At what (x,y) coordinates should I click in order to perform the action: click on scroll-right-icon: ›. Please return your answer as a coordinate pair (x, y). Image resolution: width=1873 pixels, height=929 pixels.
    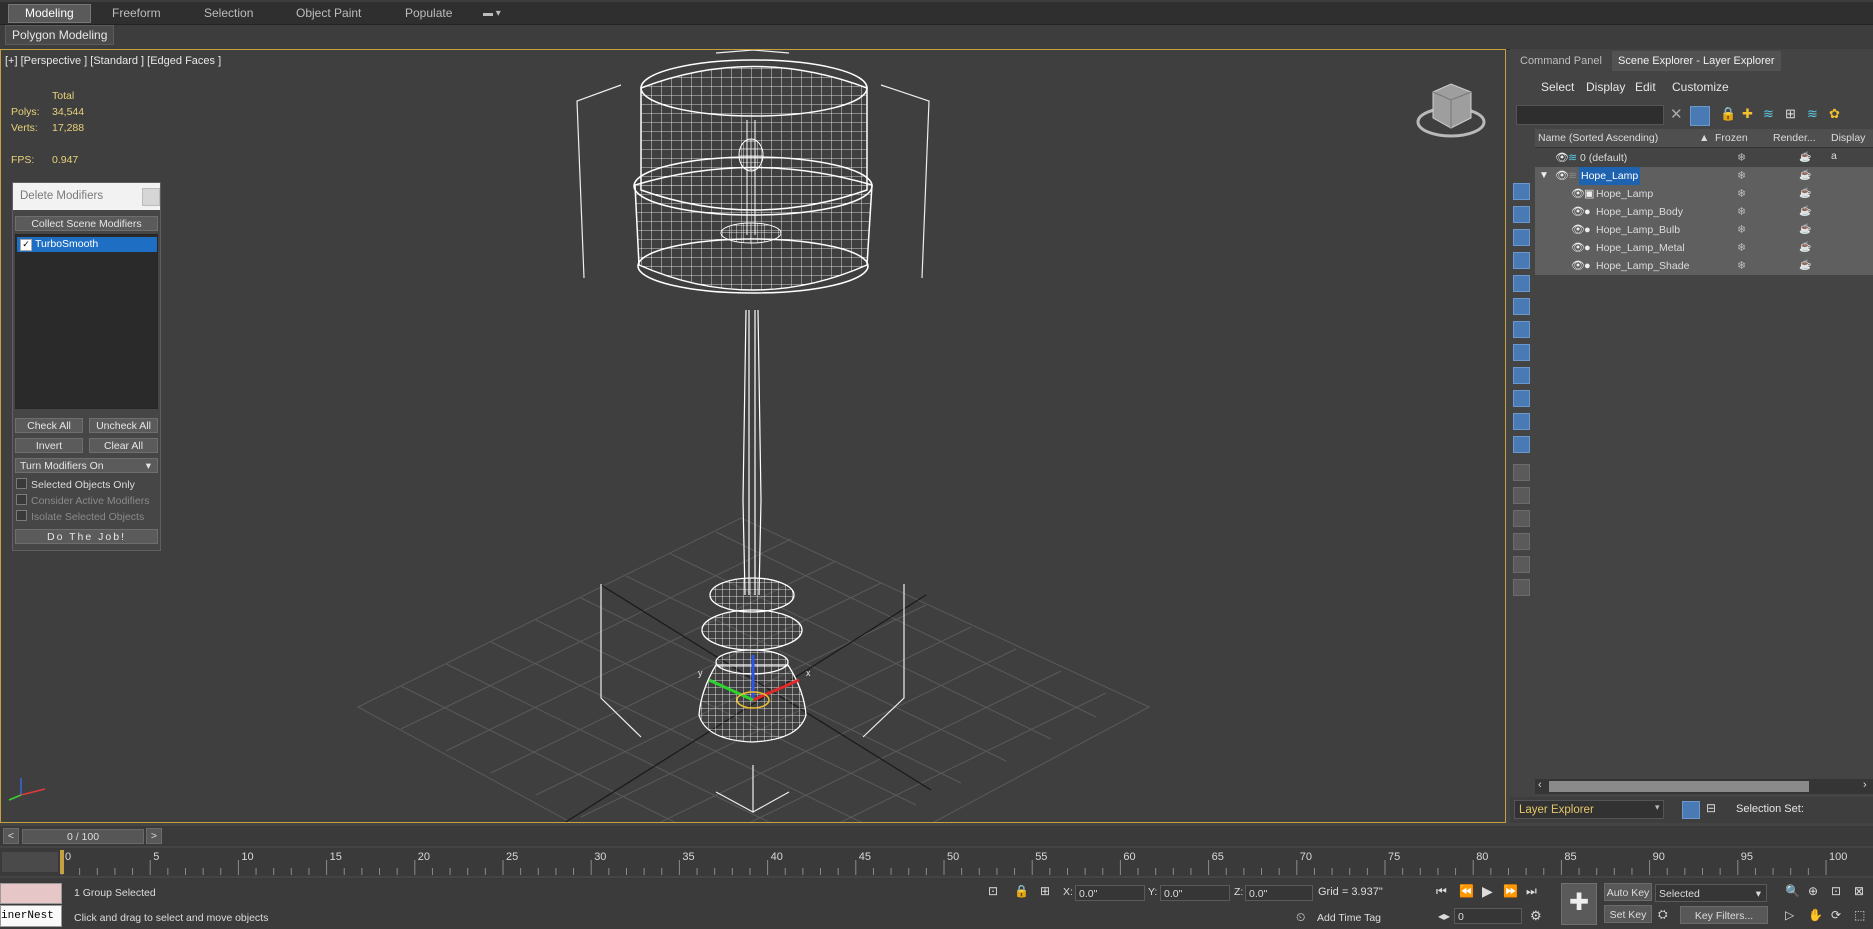
    Looking at the image, I should click on (1865, 785).